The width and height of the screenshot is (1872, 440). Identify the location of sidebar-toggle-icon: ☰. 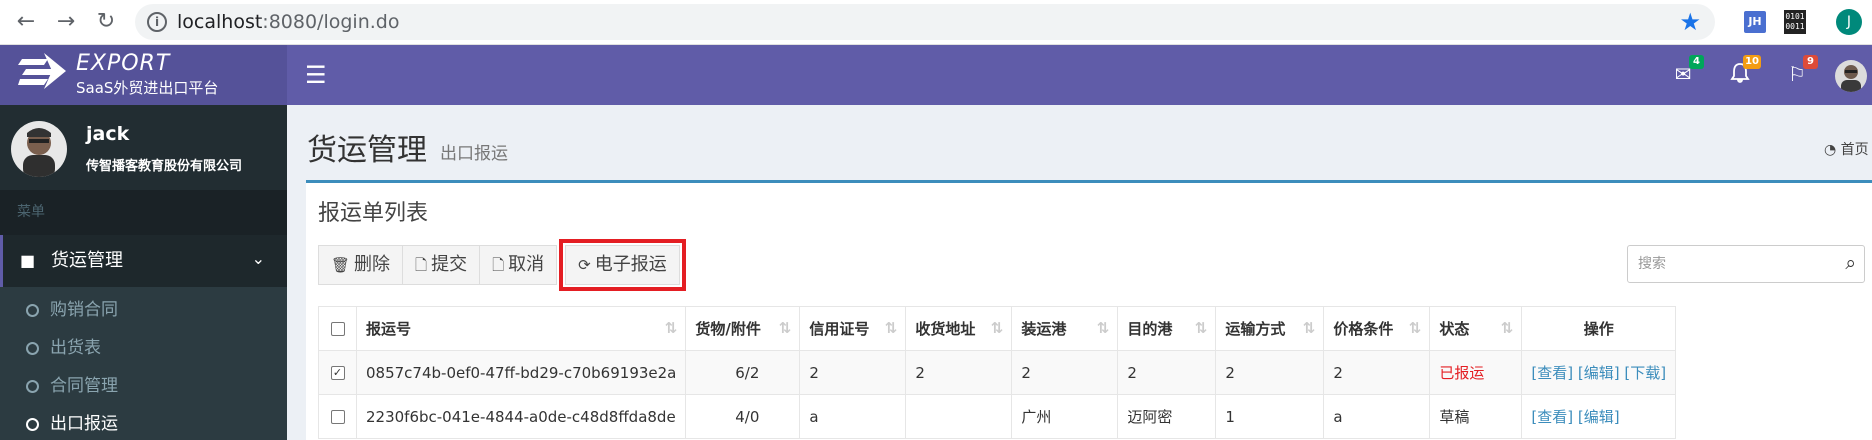
(316, 75).